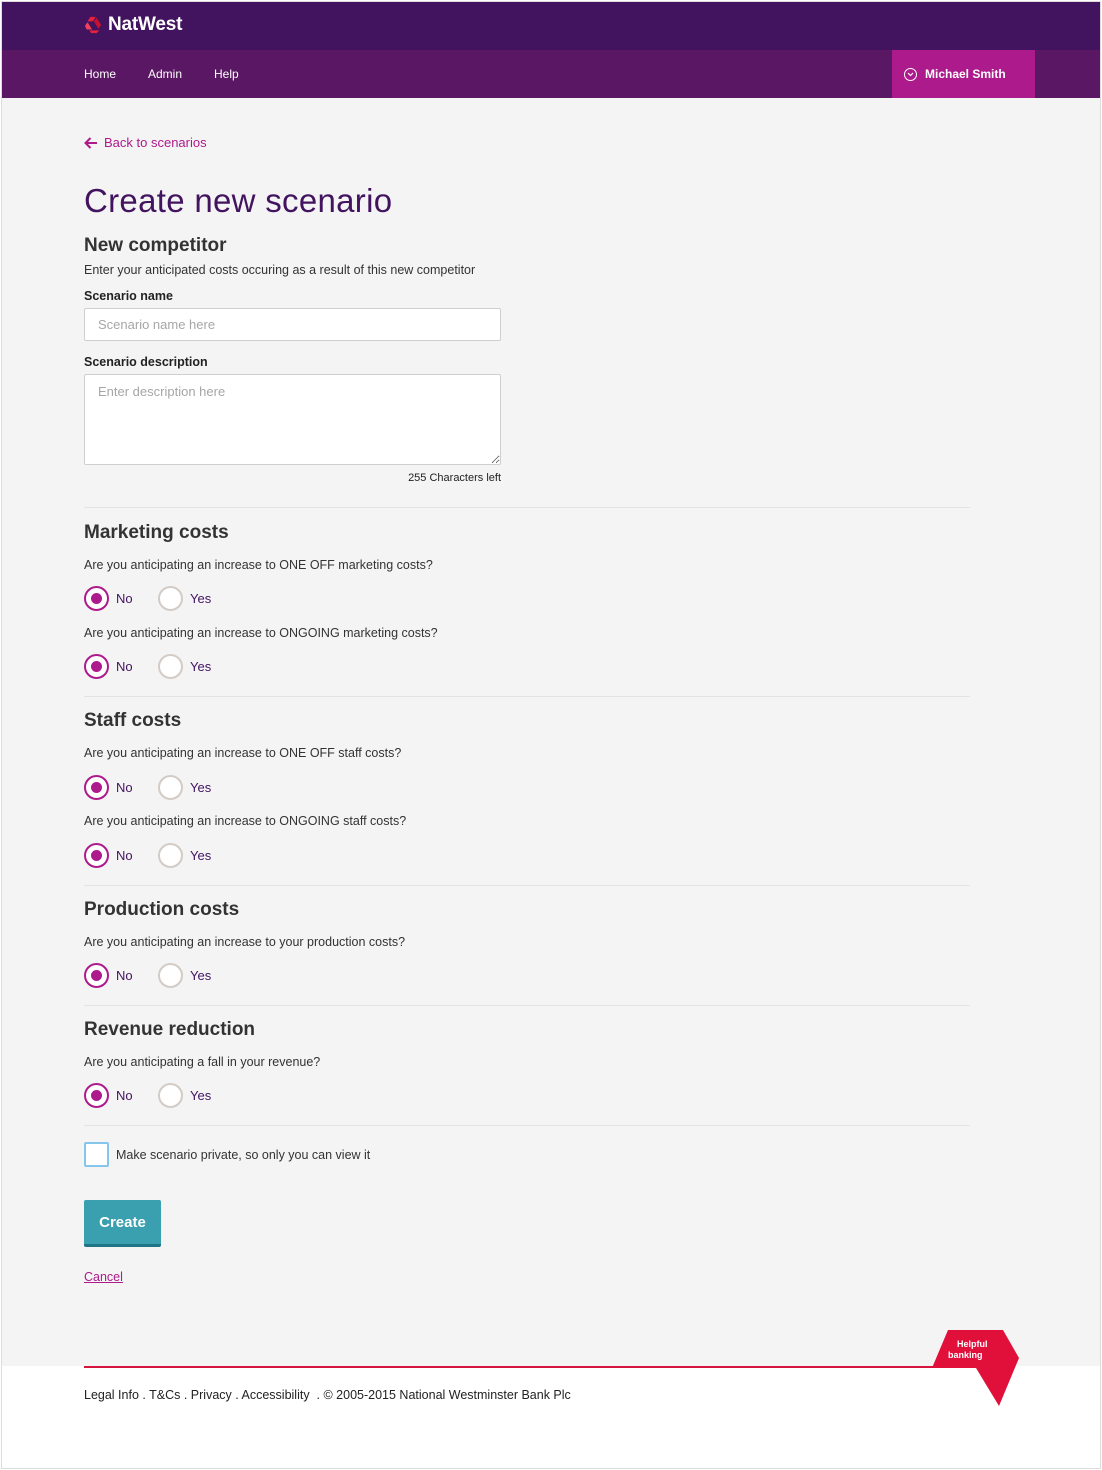 This screenshot has width=1102, height=1470. I want to click on scenario-description-input, so click(292, 419).